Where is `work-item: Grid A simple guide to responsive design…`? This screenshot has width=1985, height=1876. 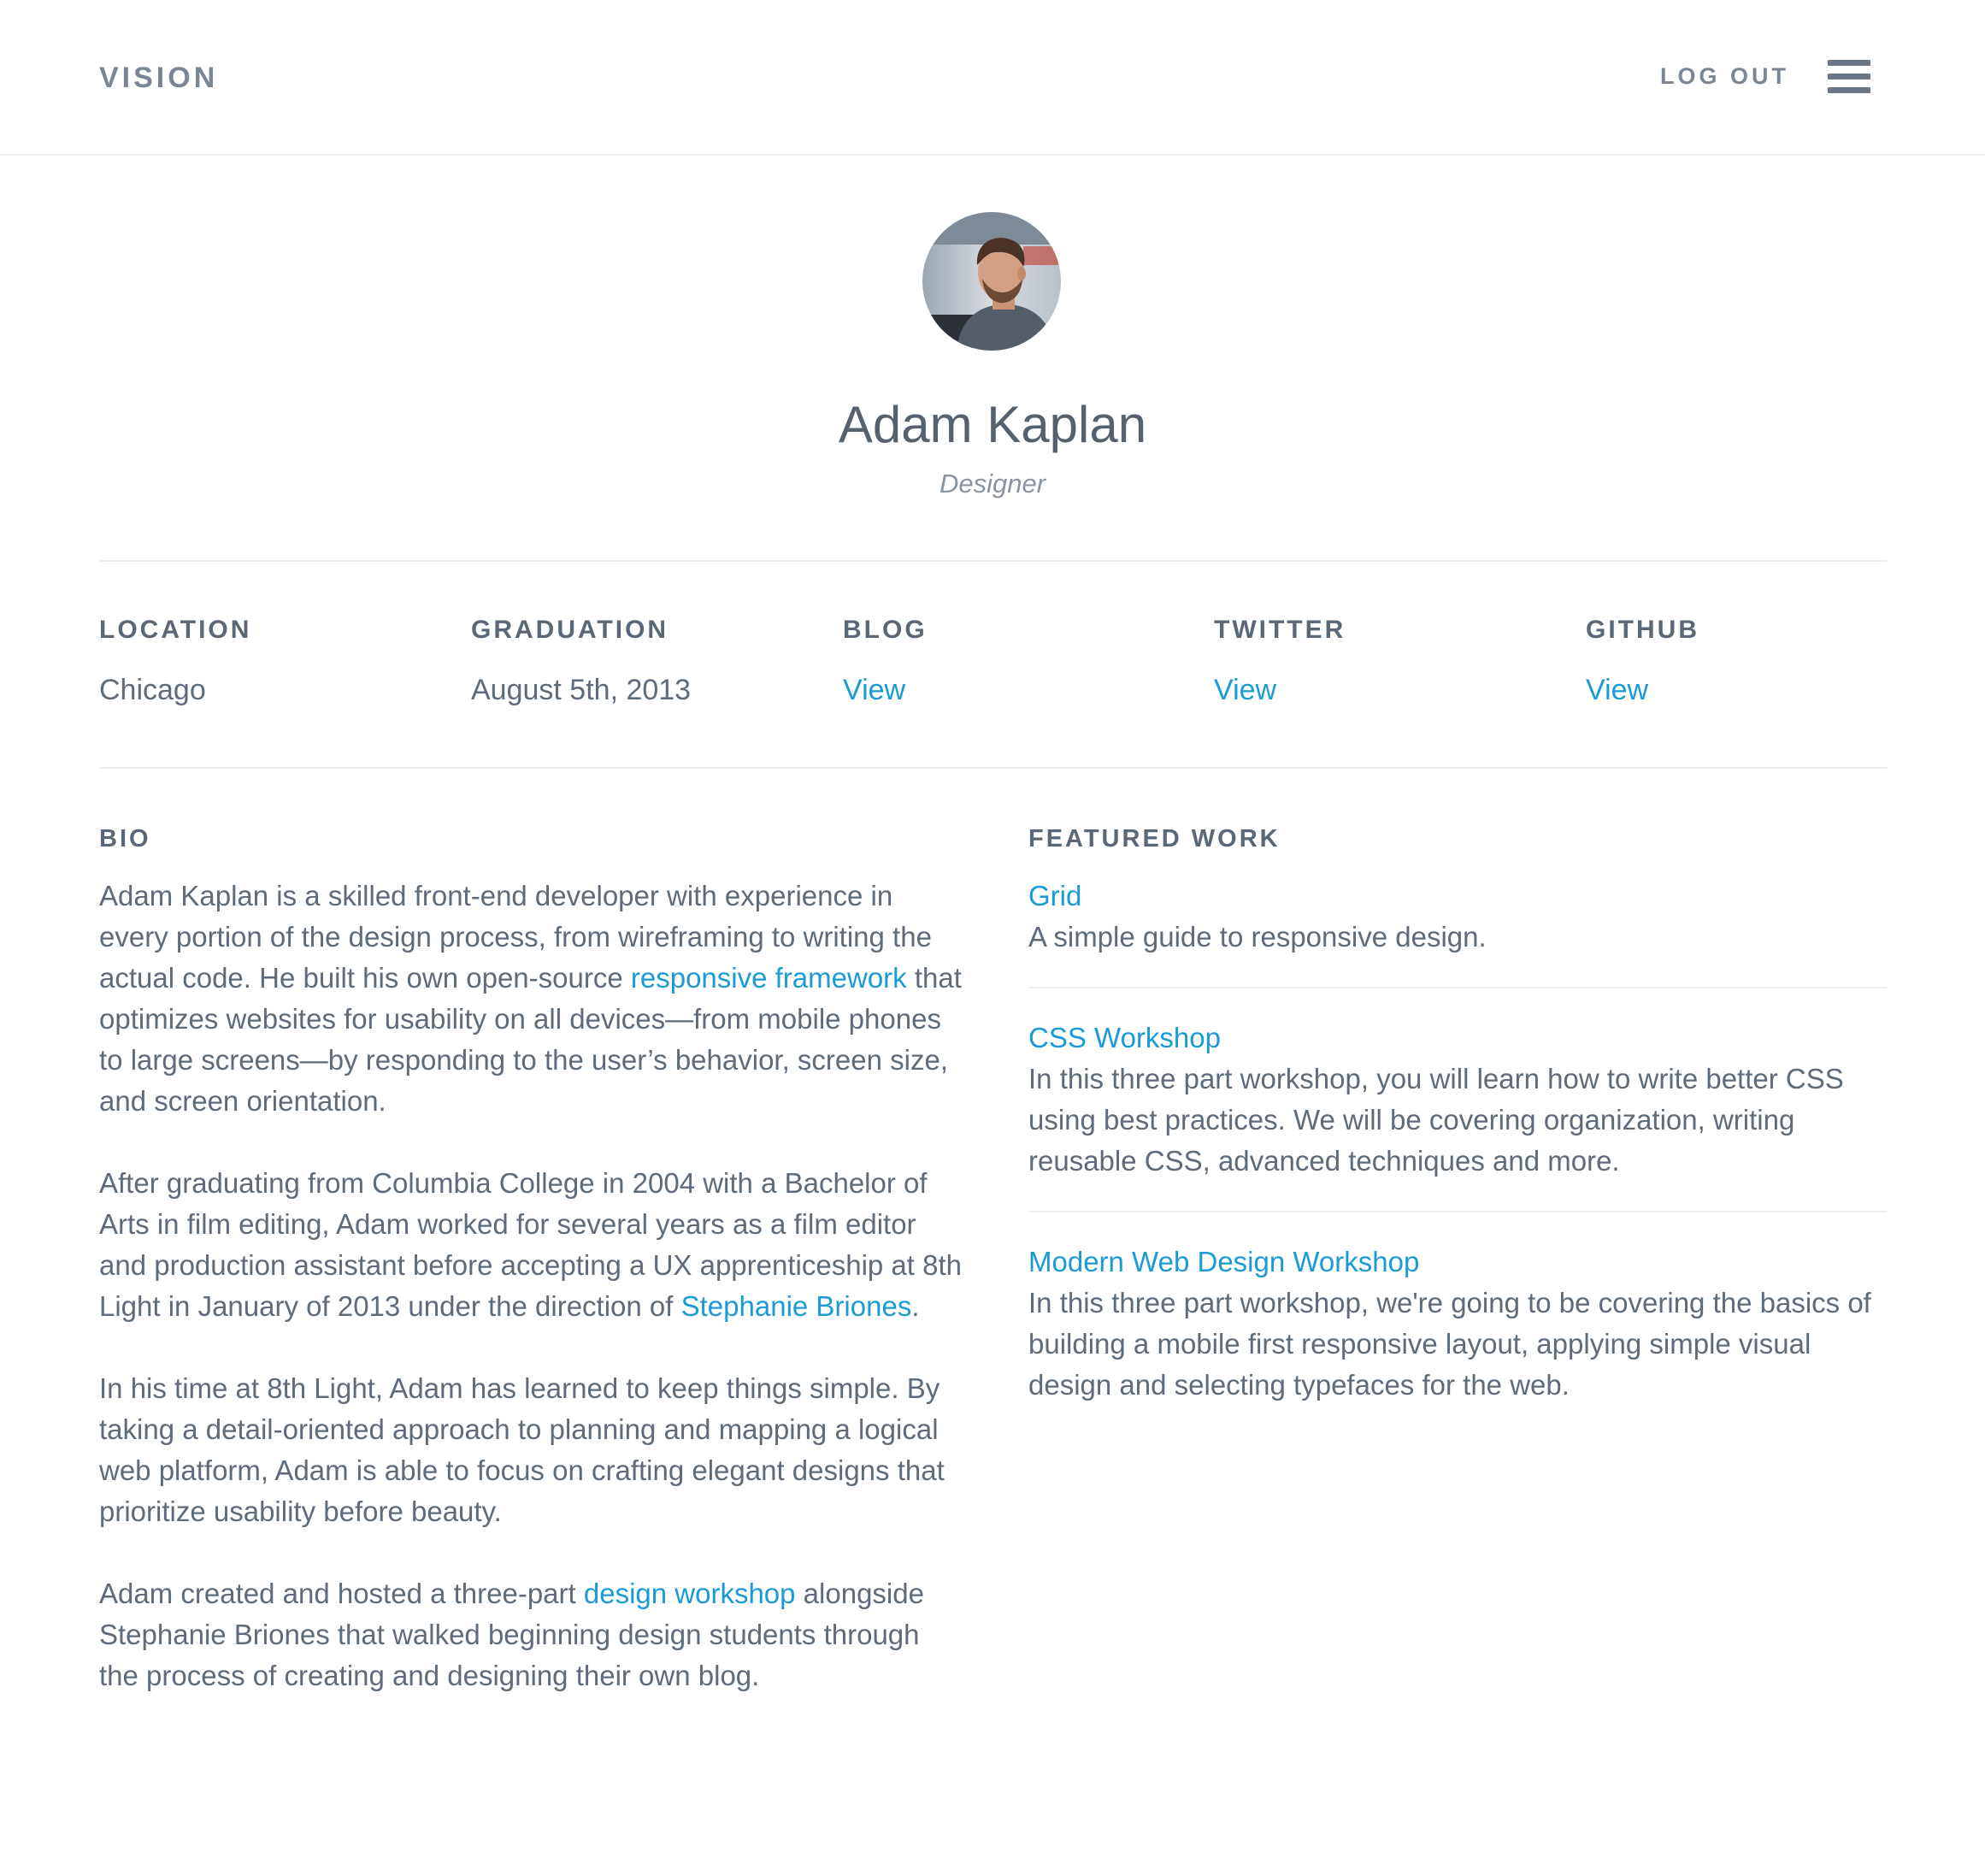
work-item: Grid A simple guide to responsive design… is located at coordinates (1457, 932).